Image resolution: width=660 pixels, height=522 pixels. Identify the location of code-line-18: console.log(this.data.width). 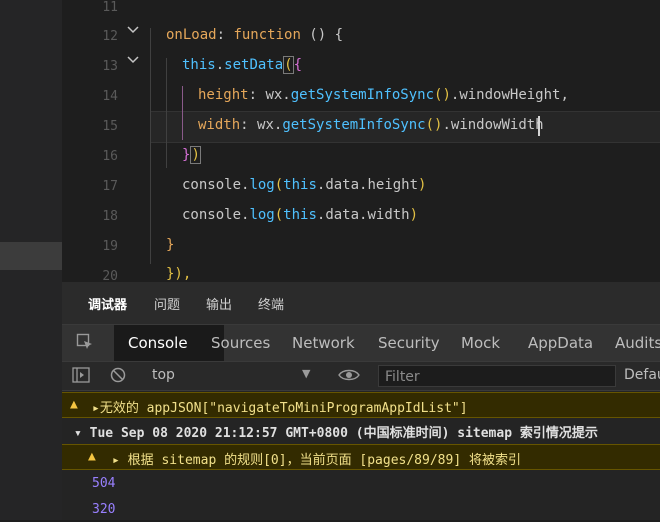
(300, 215).